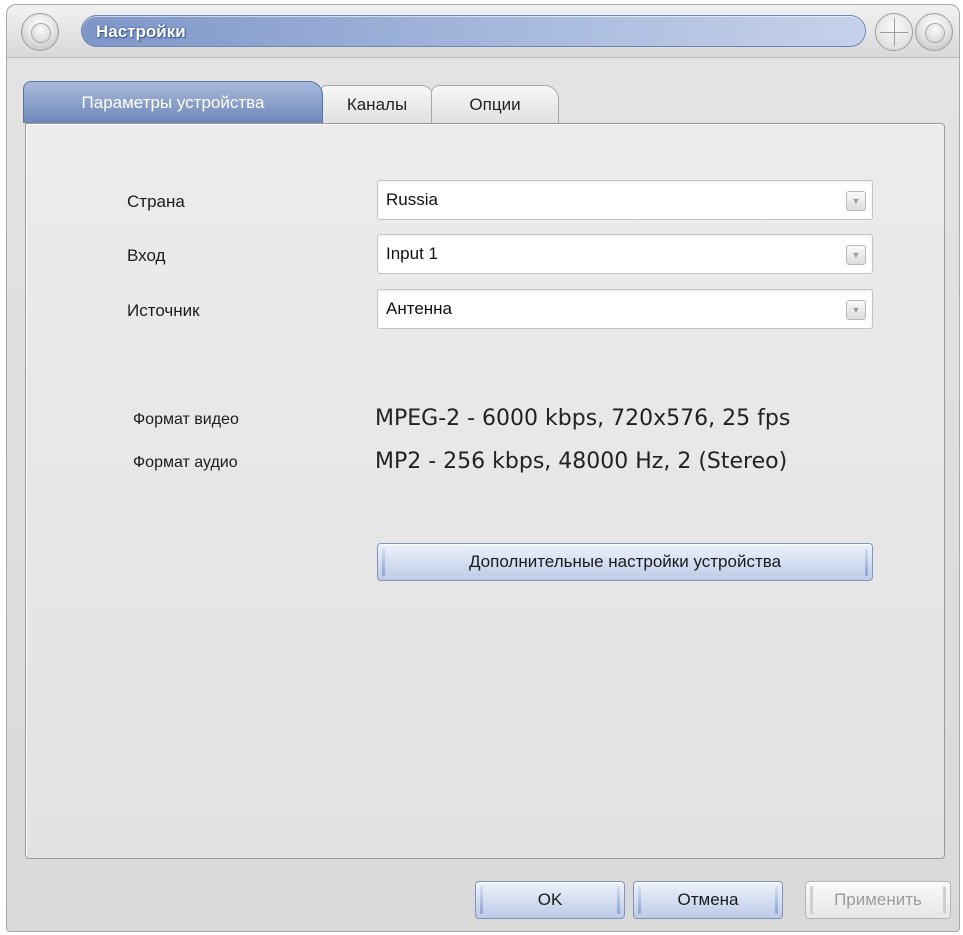  Describe the element at coordinates (473, 31) in the screenshot. I see `title-pill: Настройки` at that location.